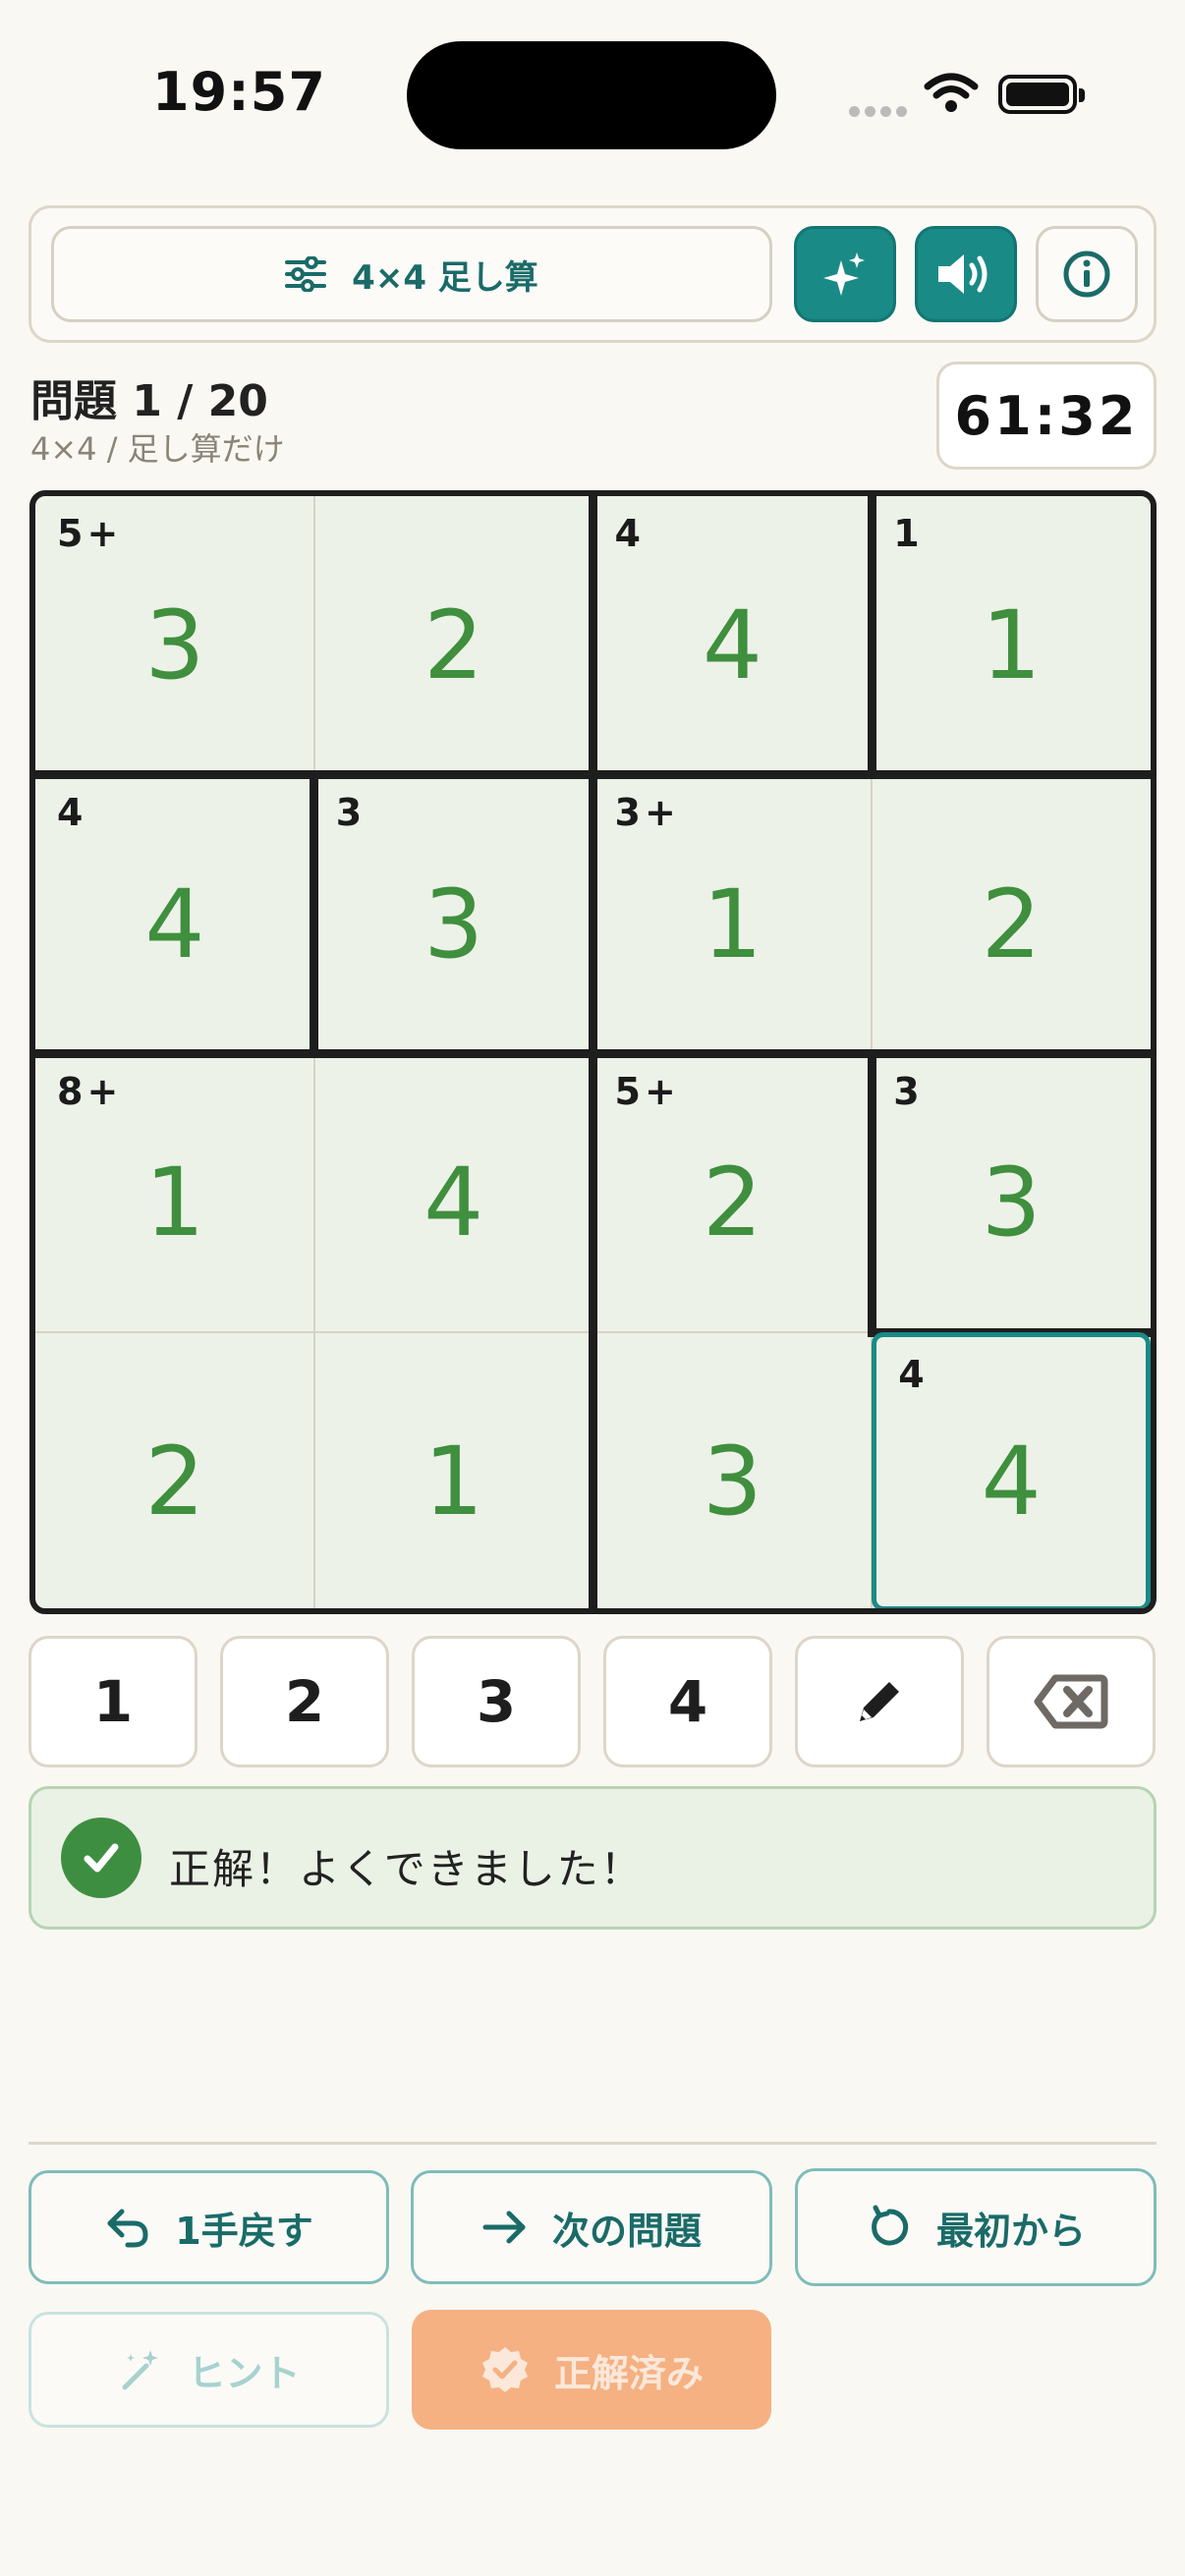 The height and width of the screenshot is (2576, 1185). I want to click on sparkle-icon, so click(844, 274).